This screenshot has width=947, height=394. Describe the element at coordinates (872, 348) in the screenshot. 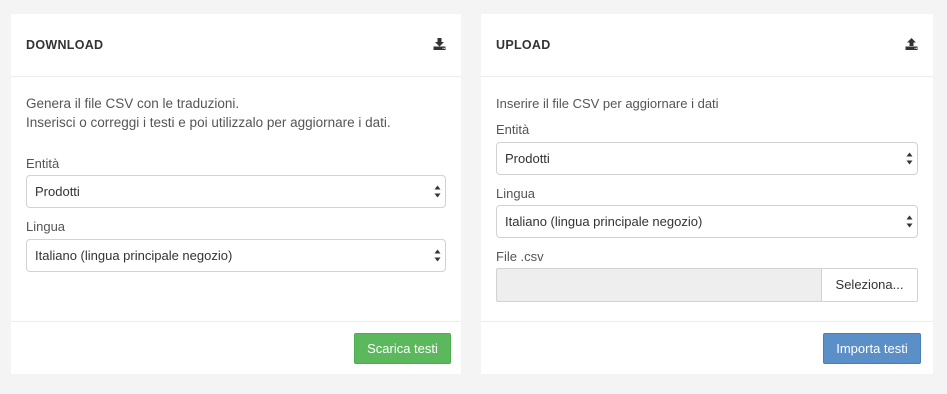

I see `import-texts-button: Importa testi` at that location.